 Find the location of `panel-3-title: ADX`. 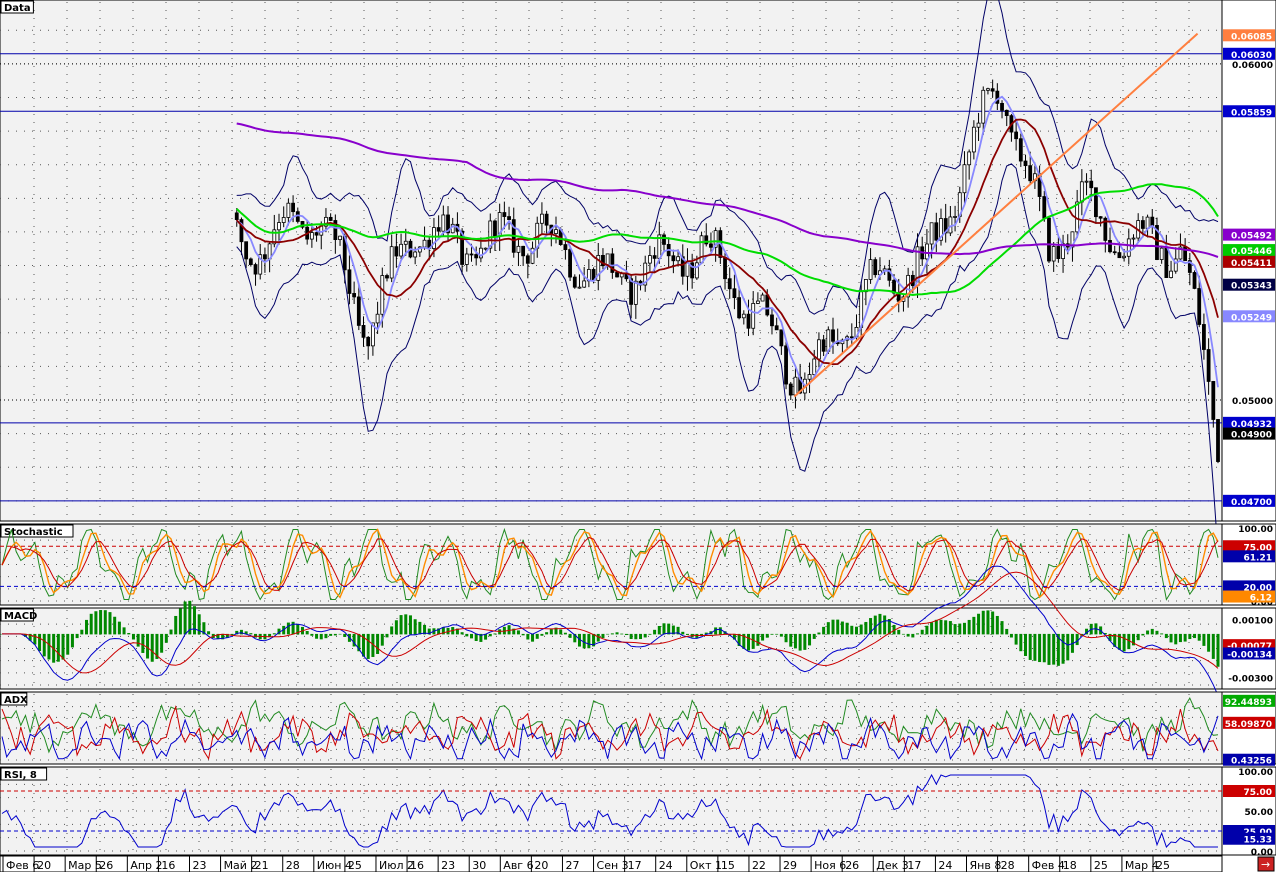

panel-3-title: ADX is located at coordinates (16, 700).